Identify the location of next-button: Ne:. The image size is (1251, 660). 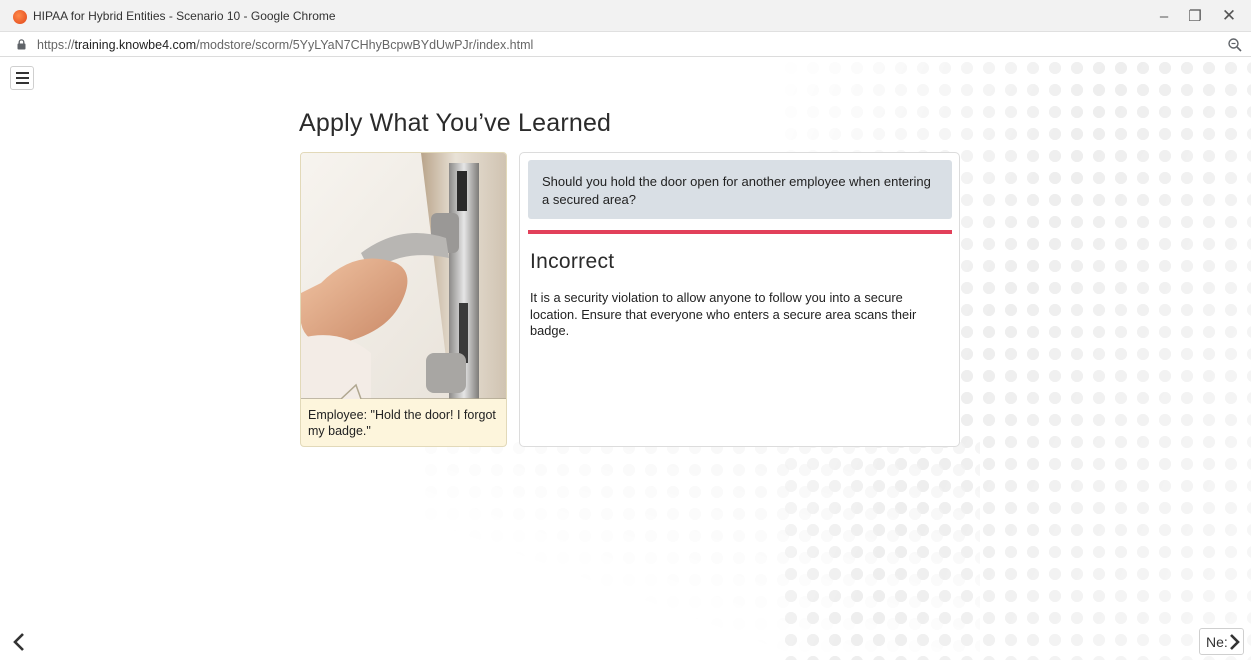
(1221, 641).